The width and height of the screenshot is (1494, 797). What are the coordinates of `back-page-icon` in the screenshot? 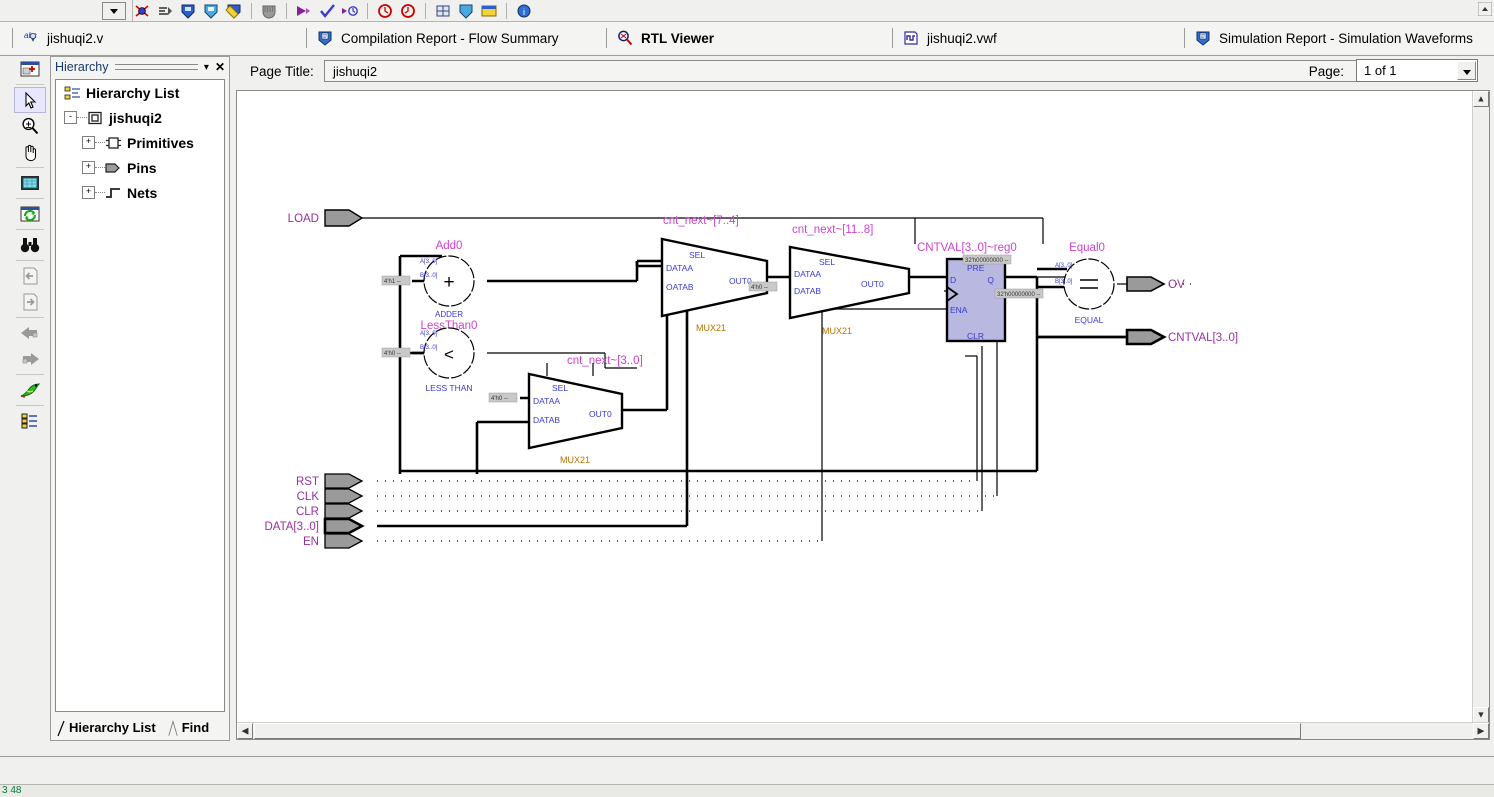 It's located at (30, 276).